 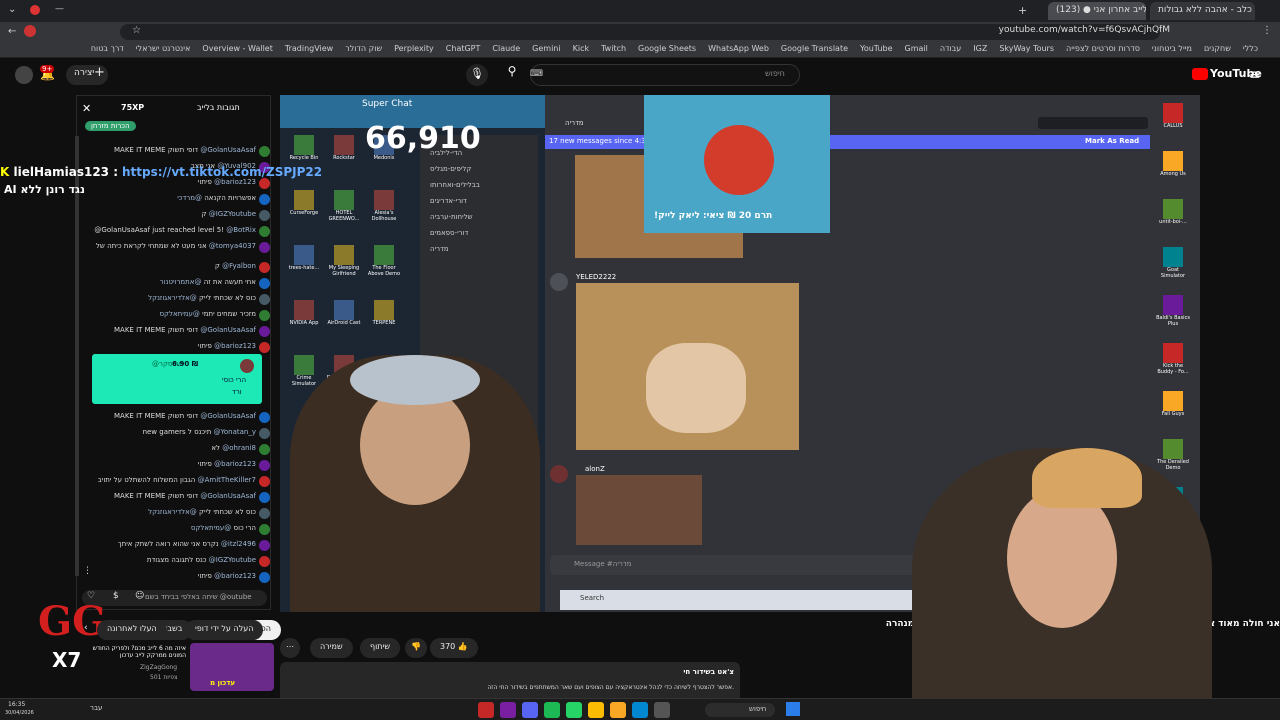 I want to click on channel-item: קליפים-מגליס, so click(x=450, y=169).